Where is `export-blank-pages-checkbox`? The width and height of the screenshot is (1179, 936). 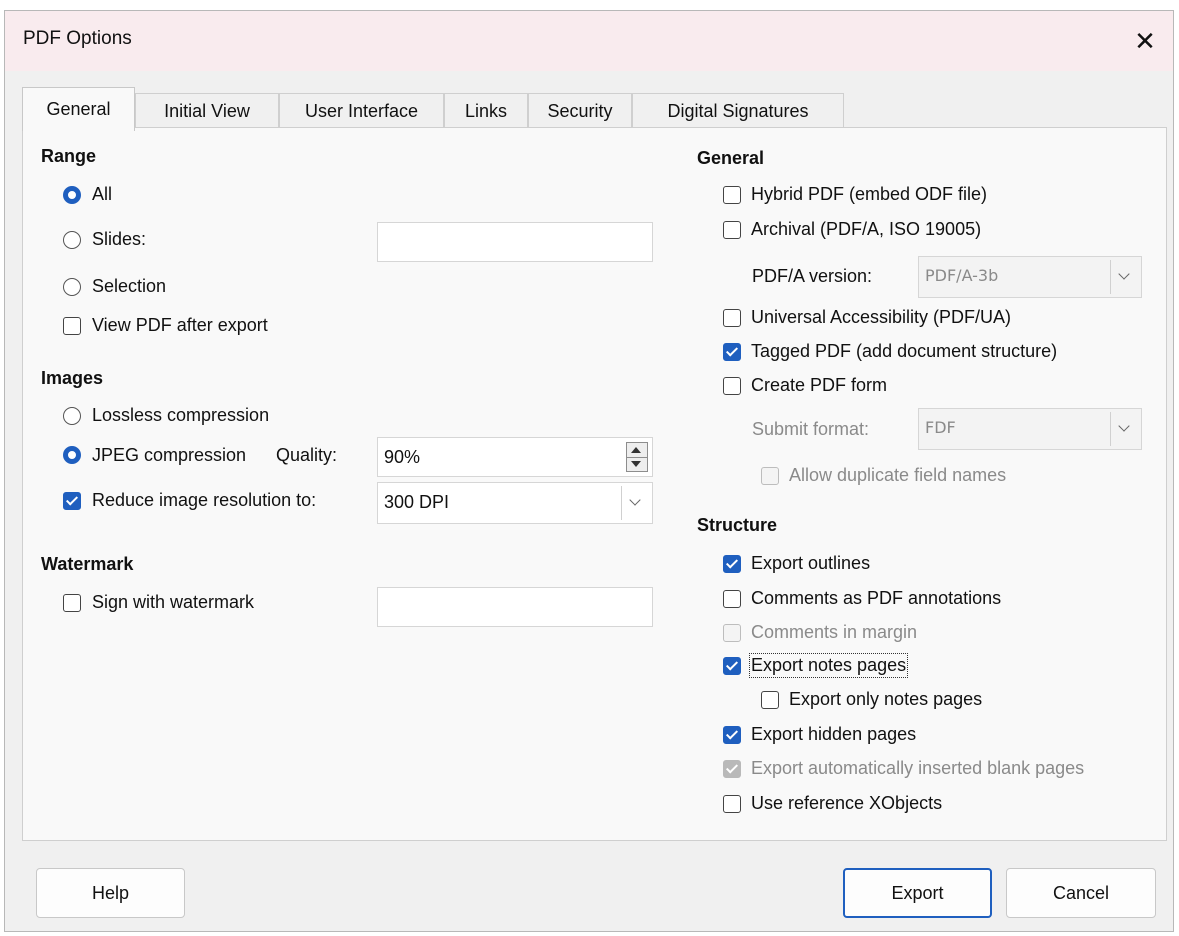 export-blank-pages-checkbox is located at coordinates (732, 769).